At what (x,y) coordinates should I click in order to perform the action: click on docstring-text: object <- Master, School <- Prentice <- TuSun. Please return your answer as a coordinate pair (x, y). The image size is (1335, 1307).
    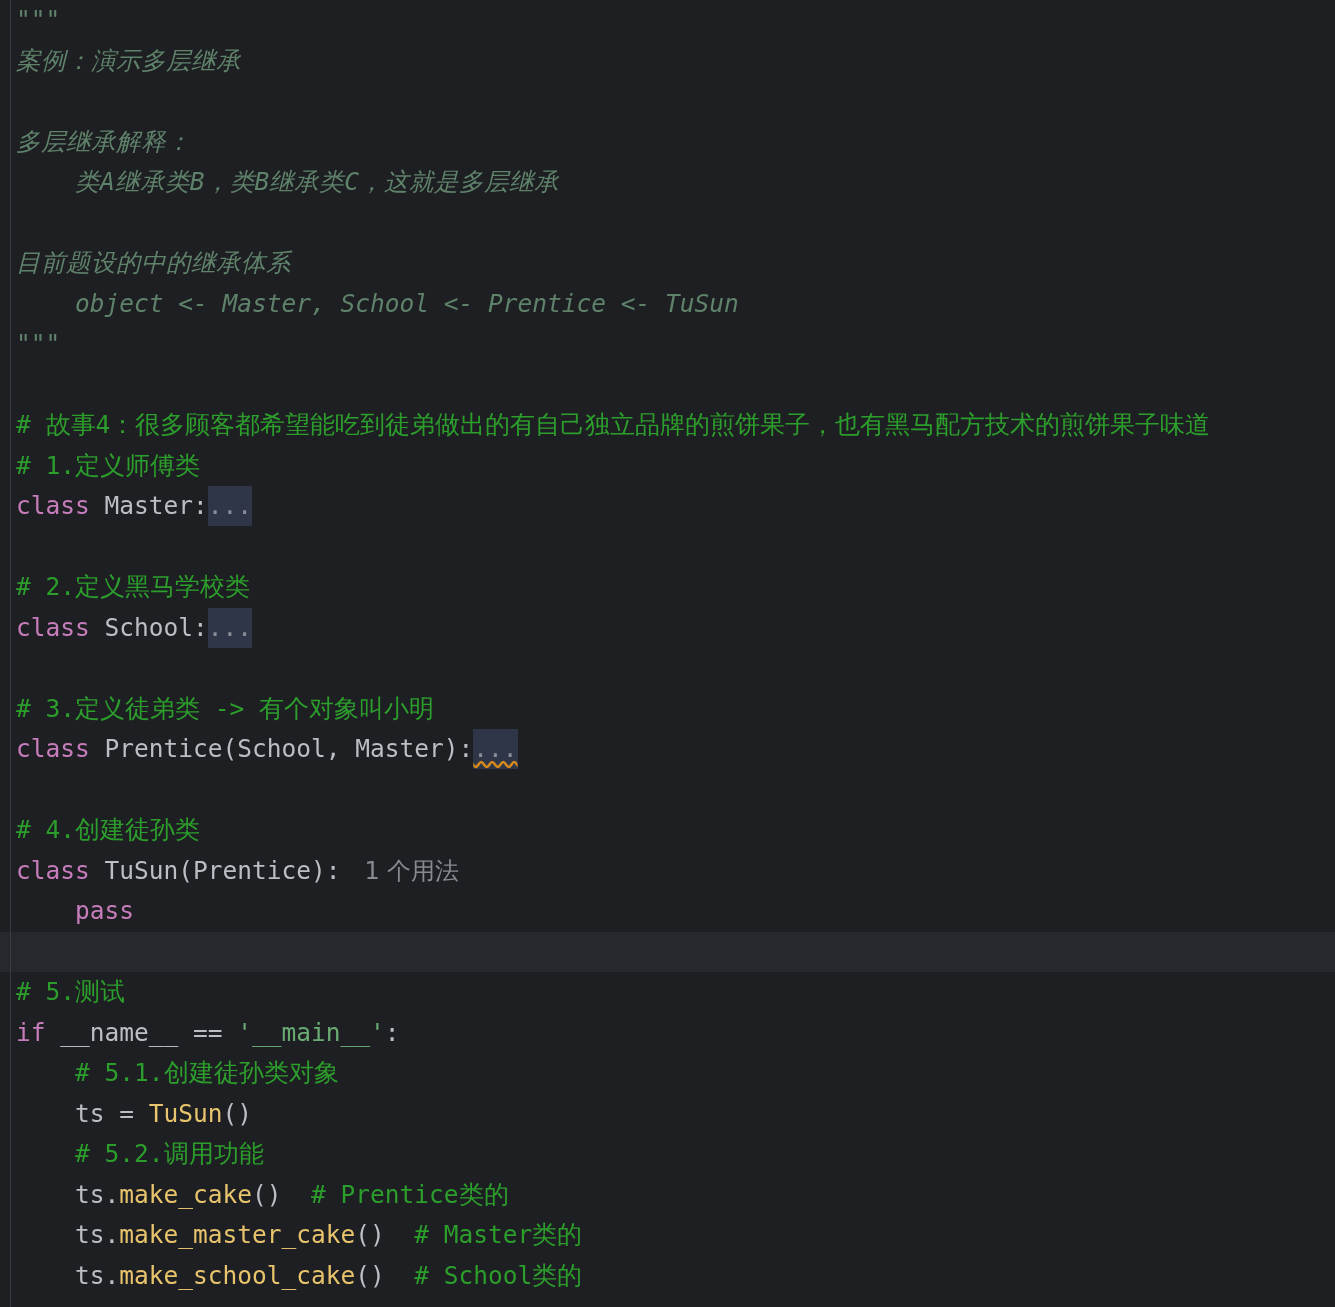
    Looking at the image, I should click on (406, 303).